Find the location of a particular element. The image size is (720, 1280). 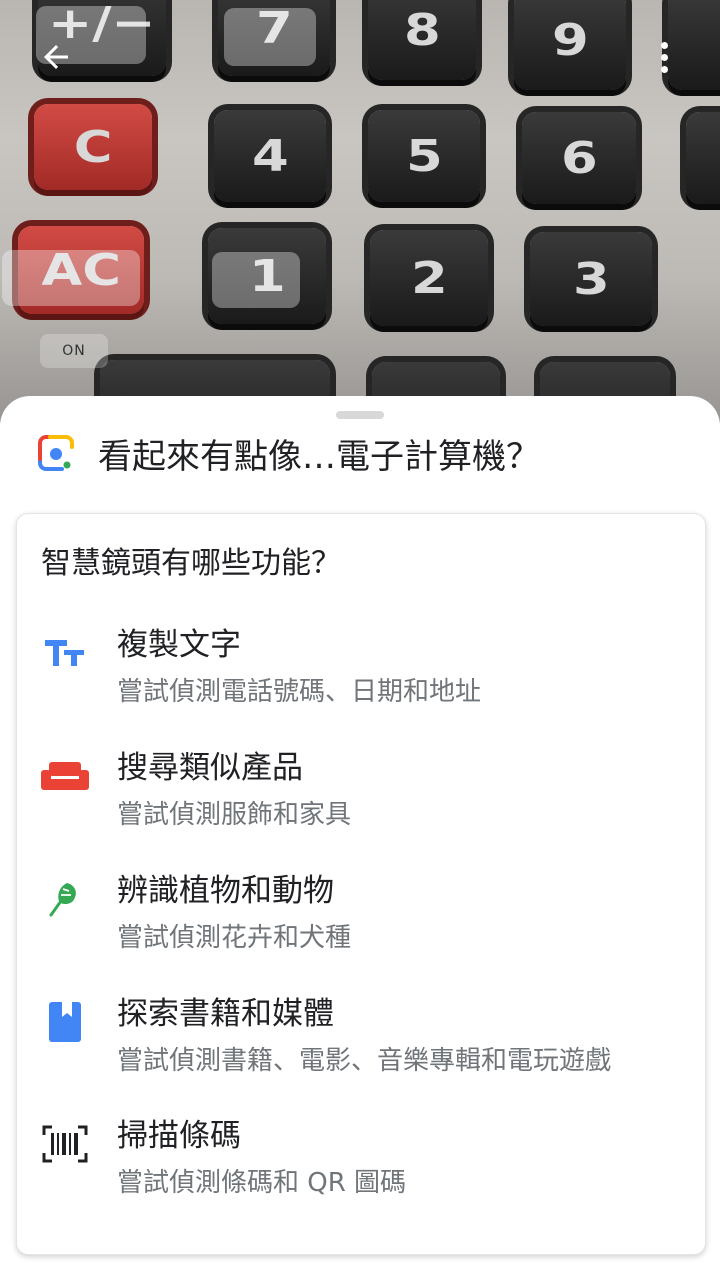

sheet-title: 看起來有點像…電子計算機？ is located at coordinates (319, 456).